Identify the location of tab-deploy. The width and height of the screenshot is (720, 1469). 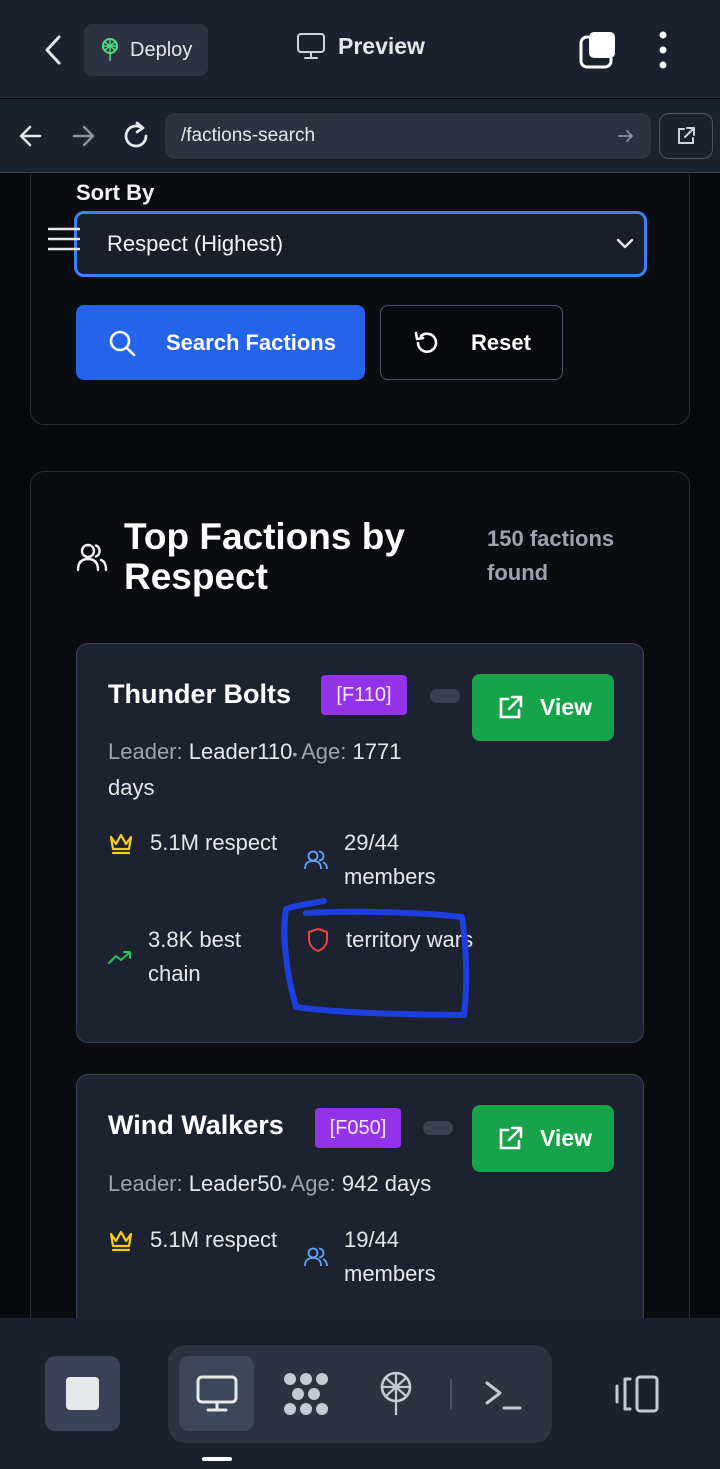
(396, 1394).